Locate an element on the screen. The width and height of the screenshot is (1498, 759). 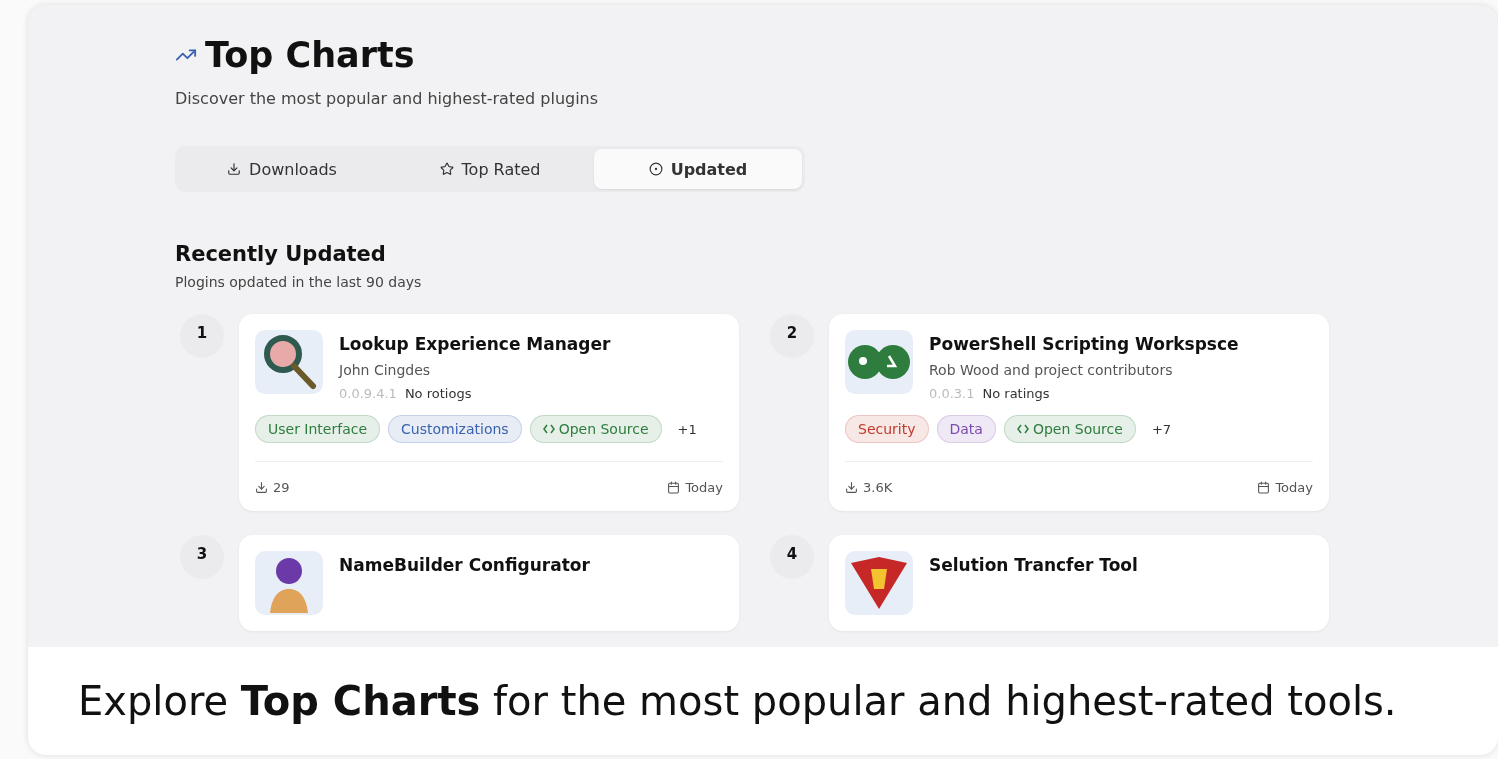
plugin-version: 0.0.9.4.1 is located at coordinates (368, 393).